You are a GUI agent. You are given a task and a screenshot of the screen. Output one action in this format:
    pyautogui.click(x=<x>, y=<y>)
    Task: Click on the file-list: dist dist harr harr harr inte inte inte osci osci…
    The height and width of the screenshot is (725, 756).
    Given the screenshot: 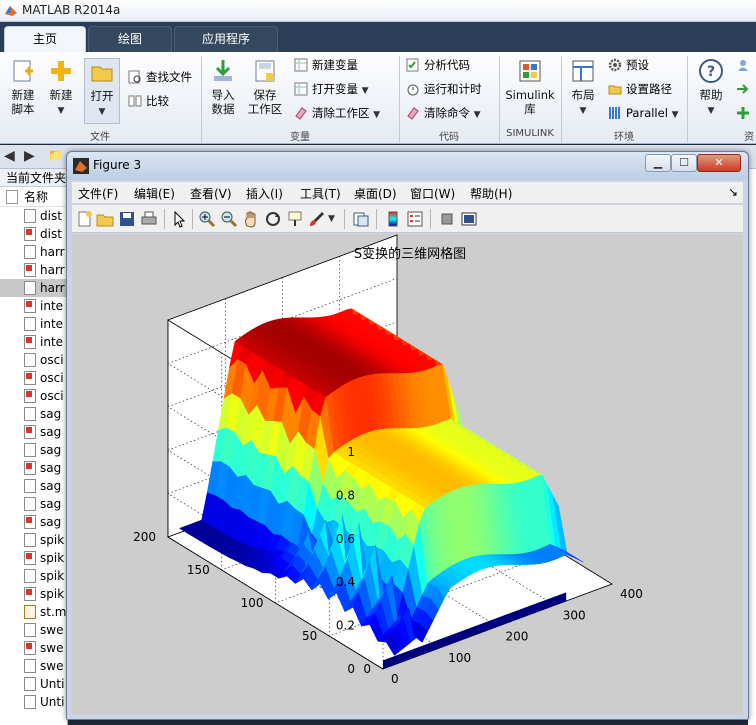 What is the action you would take?
    pyautogui.click(x=33, y=459)
    